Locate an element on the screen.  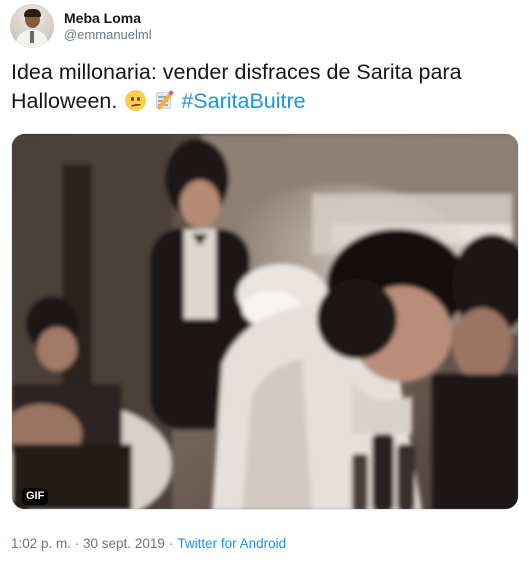
tweet-source-link: Twitter for Android is located at coordinates (231, 543).